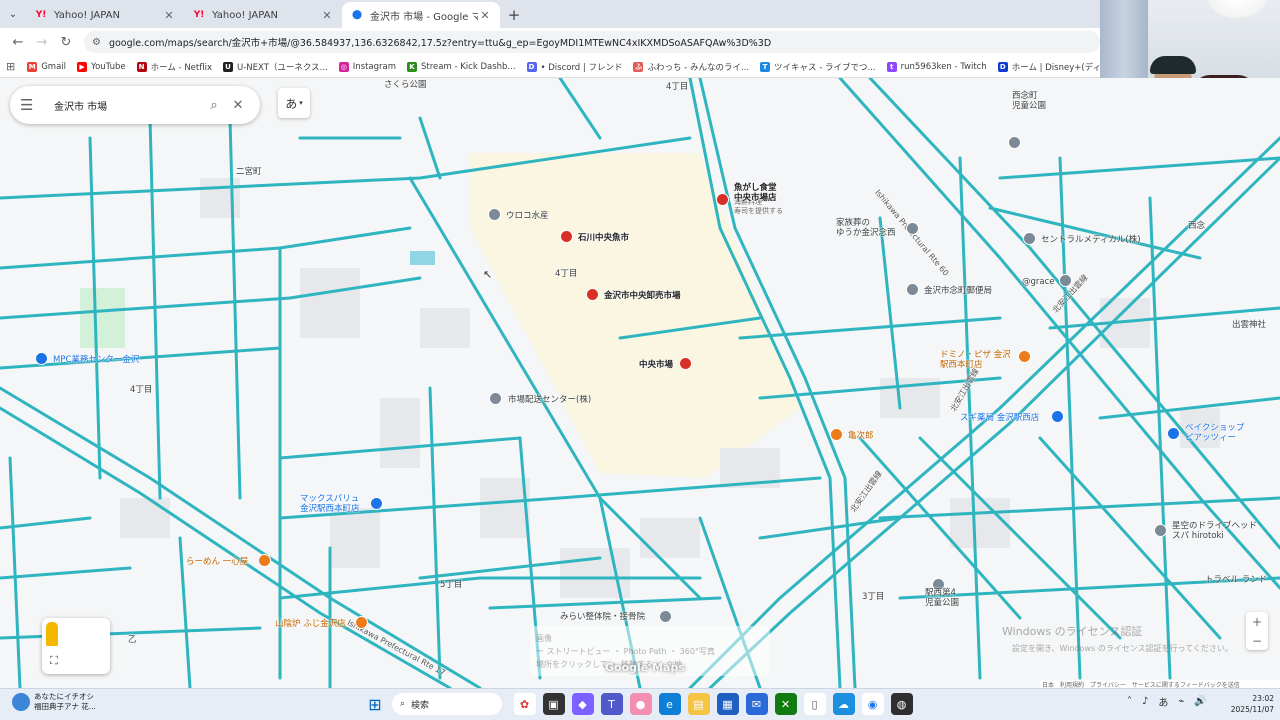 The width and height of the screenshot is (1280, 720). What do you see at coordinates (238, 105) in the screenshot?
I see `clear-icon: ✕` at bounding box center [238, 105].